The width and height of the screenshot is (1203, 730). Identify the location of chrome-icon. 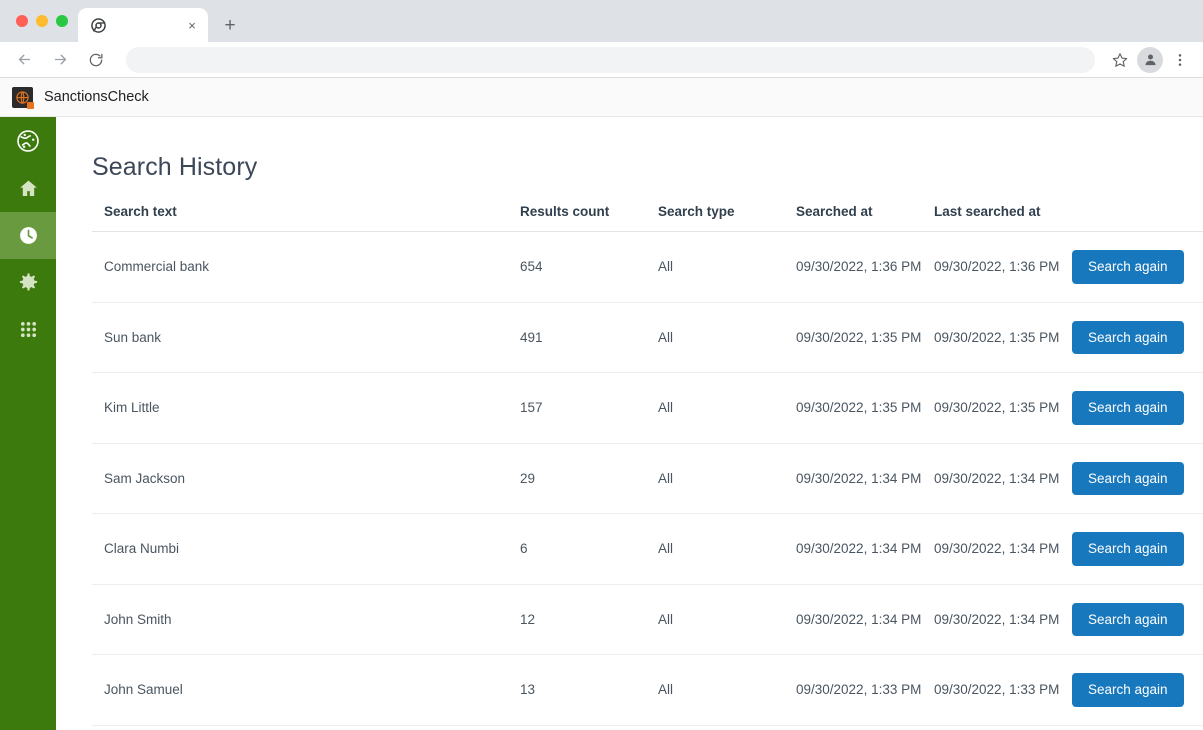
(98, 25).